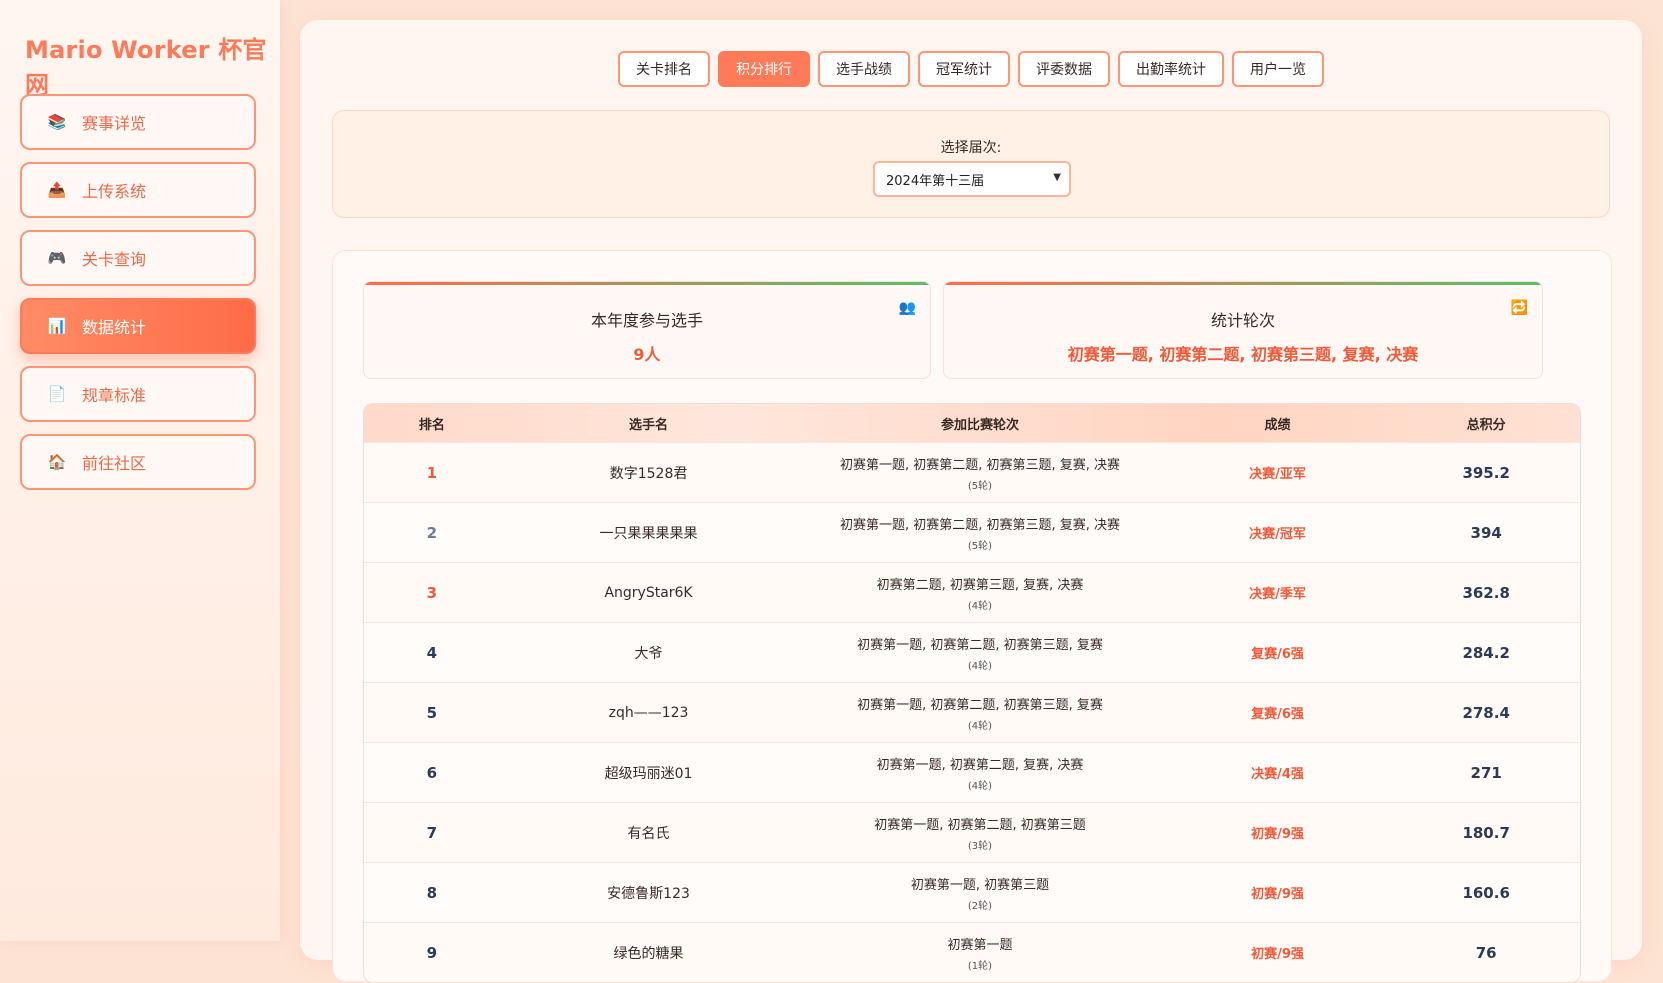 This screenshot has height=983, width=1663. I want to click on season-select: 2024年第十三届 ▼, so click(972, 179).